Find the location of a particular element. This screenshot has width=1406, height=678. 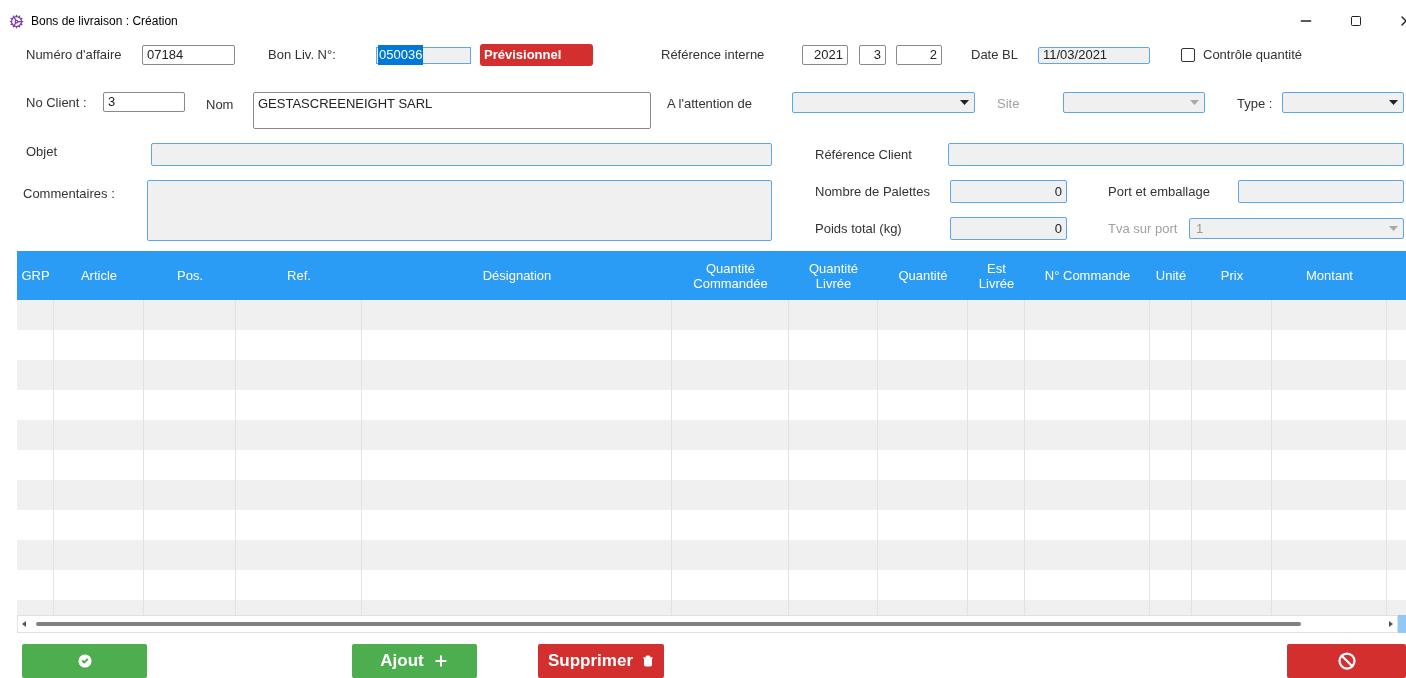

field-label: Type : is located at coordinates (1255, 104).